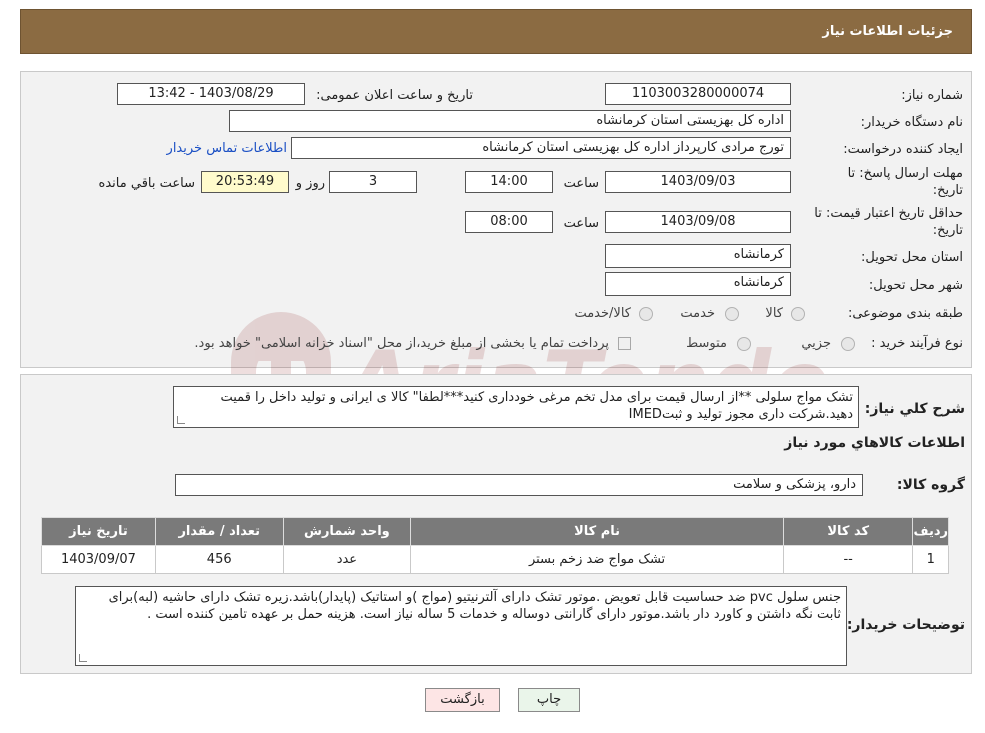  Describe the element at coordinates (930, 485) in the screenshot. I see `goods-group-label: گروه کالا:` at that location.